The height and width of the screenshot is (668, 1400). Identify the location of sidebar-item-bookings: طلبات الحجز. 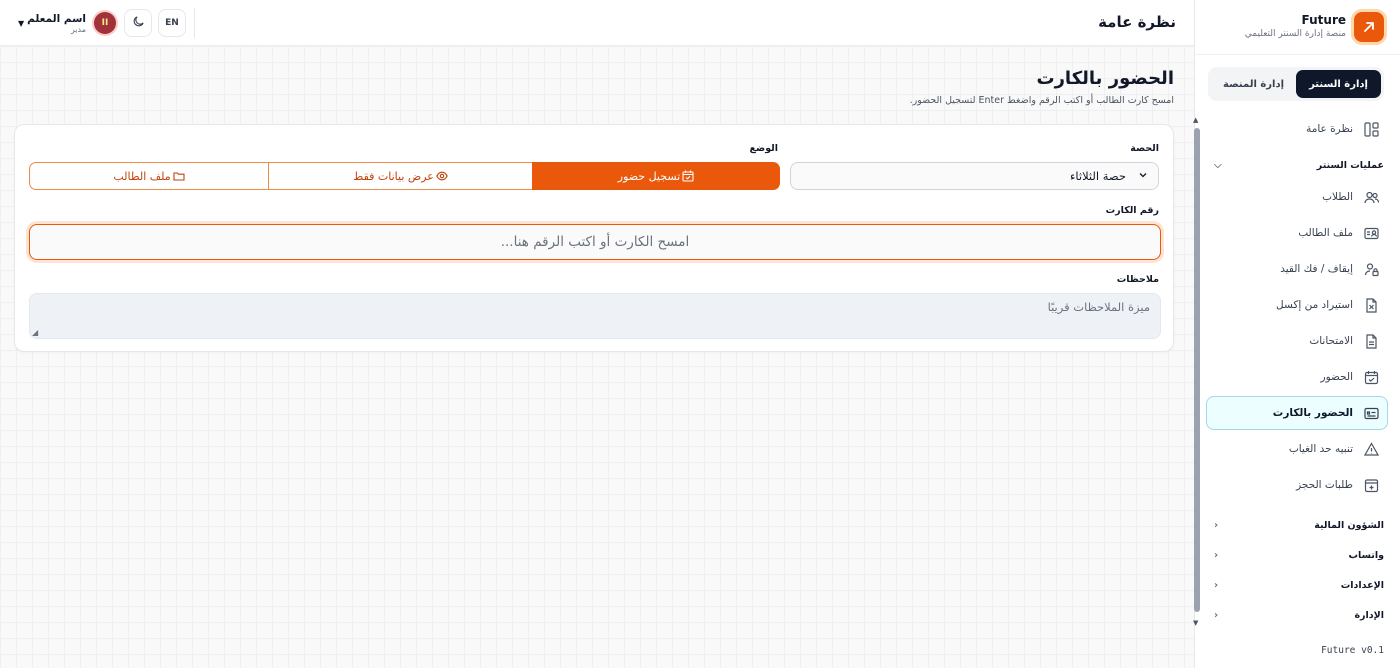
(1297, 485).